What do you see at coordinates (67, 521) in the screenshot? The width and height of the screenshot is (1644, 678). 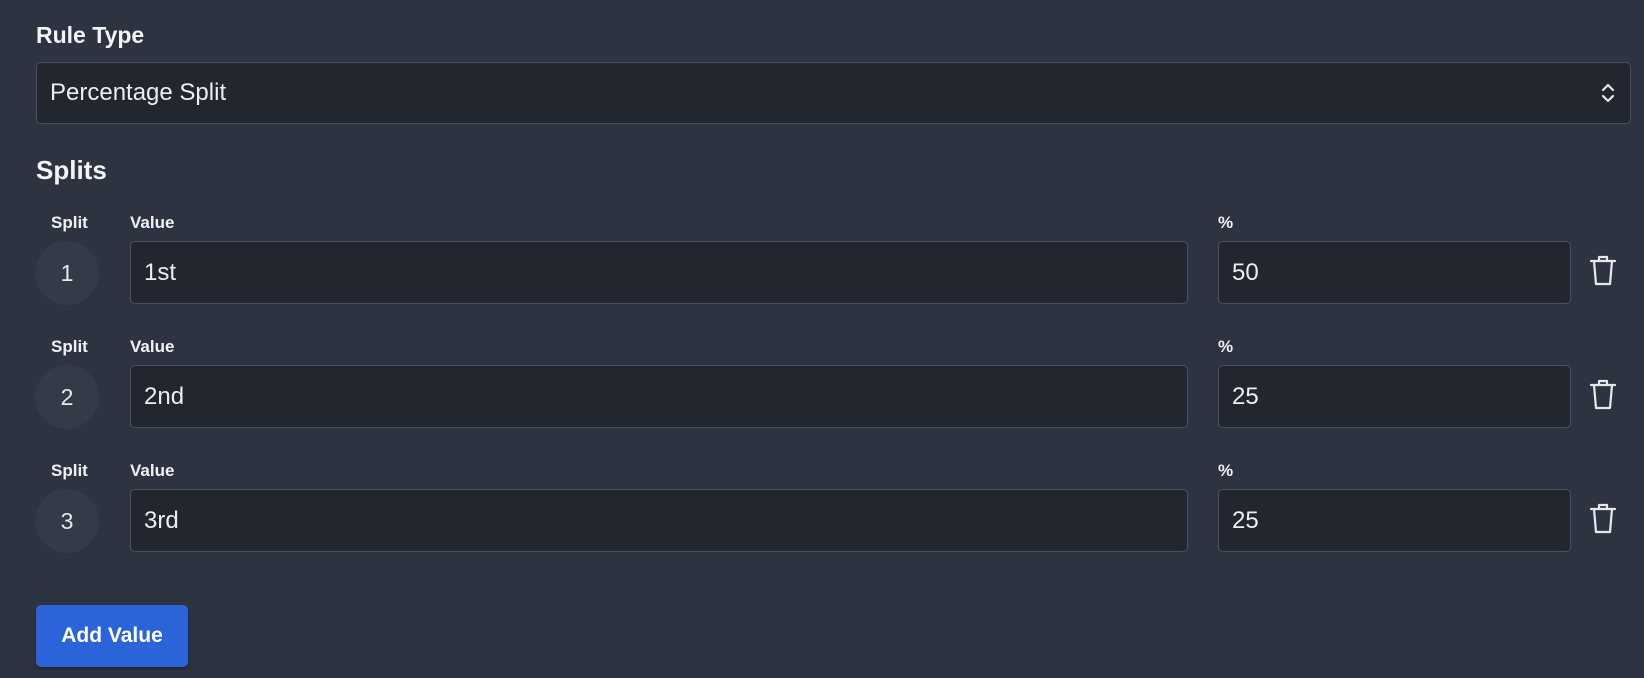 I see `split-number-badge: 3` at bounding box center [67, 521].